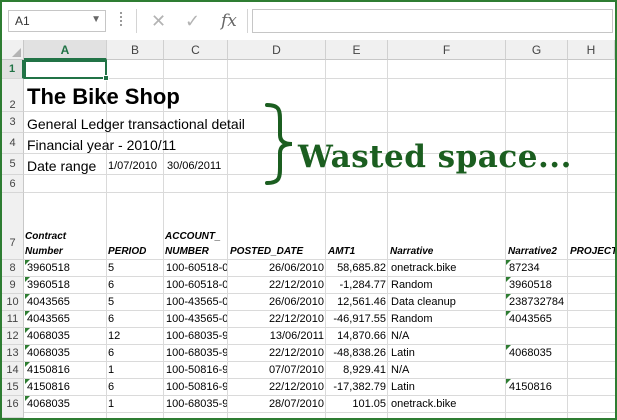 Image resolution: width=617 pixels, height=420 pixels. I want to click on column-header-h: H, so click(591, 50).